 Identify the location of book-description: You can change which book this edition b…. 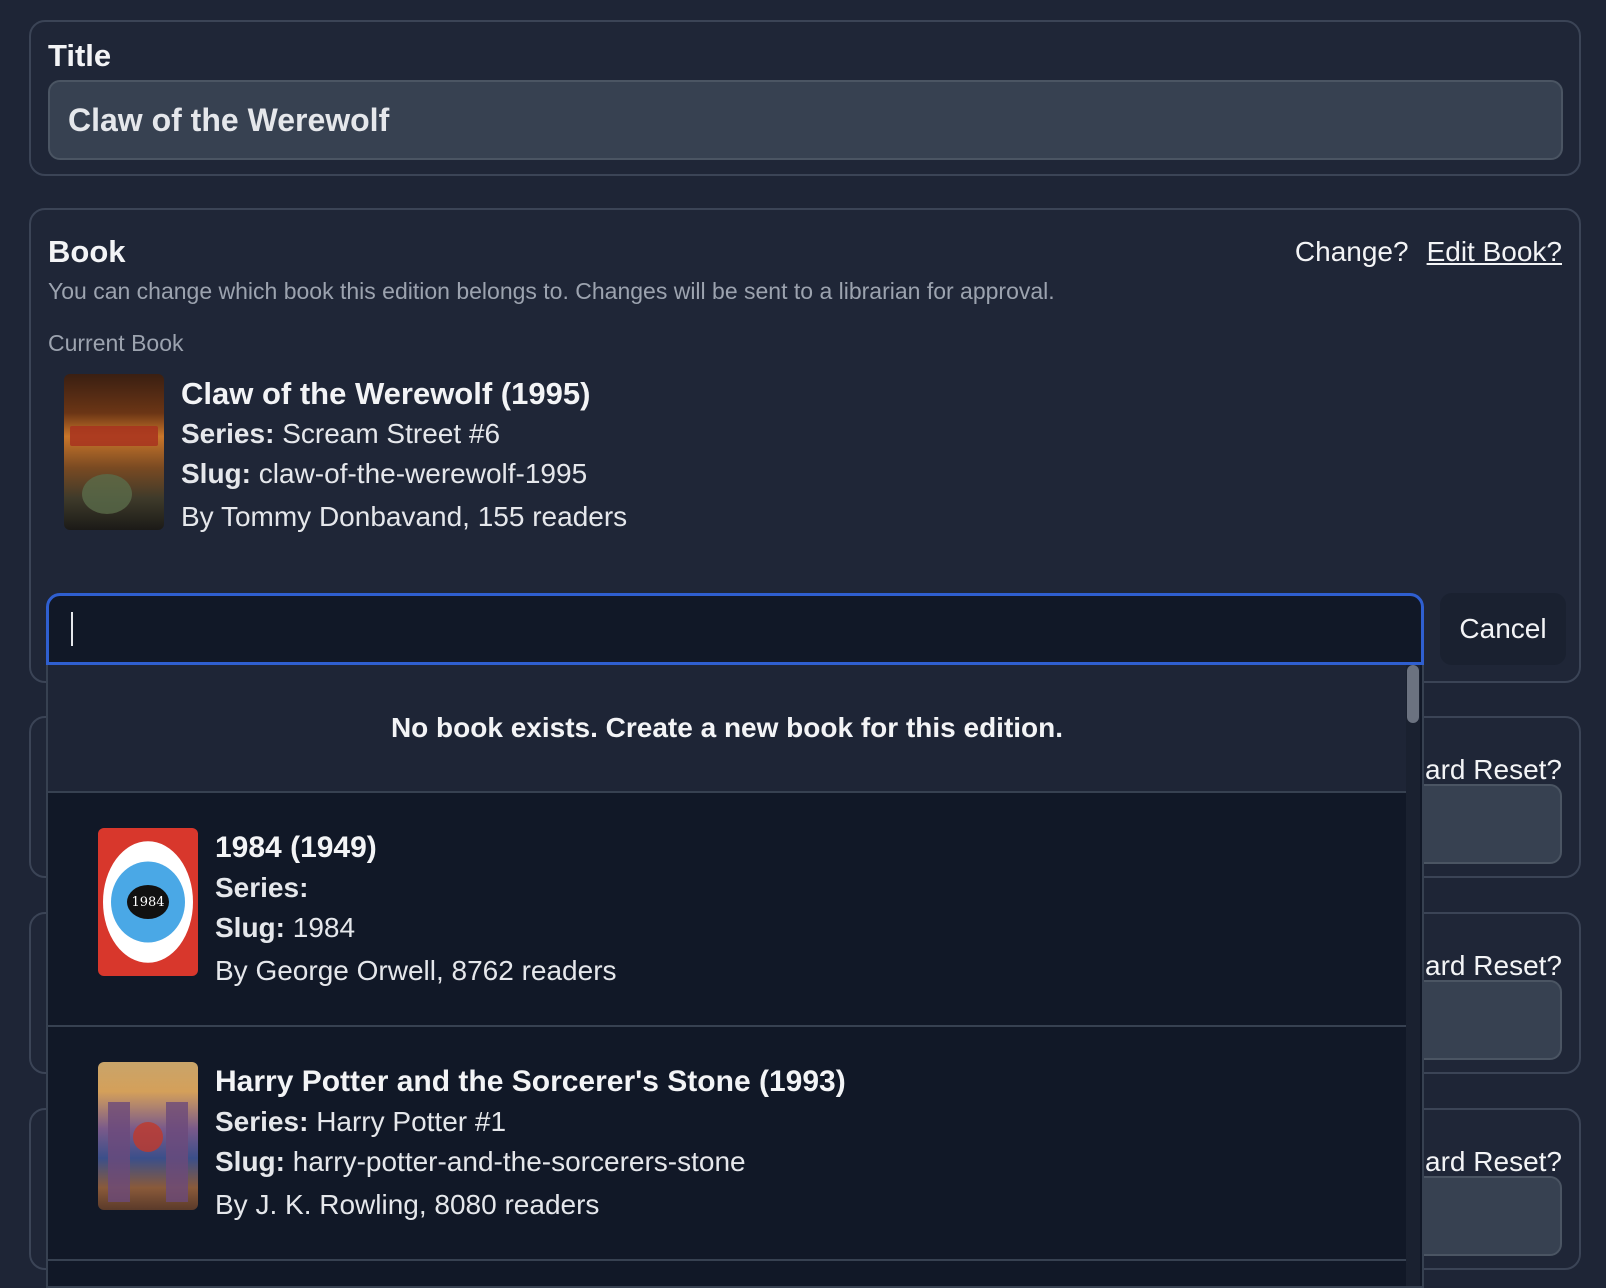
(551, 291).